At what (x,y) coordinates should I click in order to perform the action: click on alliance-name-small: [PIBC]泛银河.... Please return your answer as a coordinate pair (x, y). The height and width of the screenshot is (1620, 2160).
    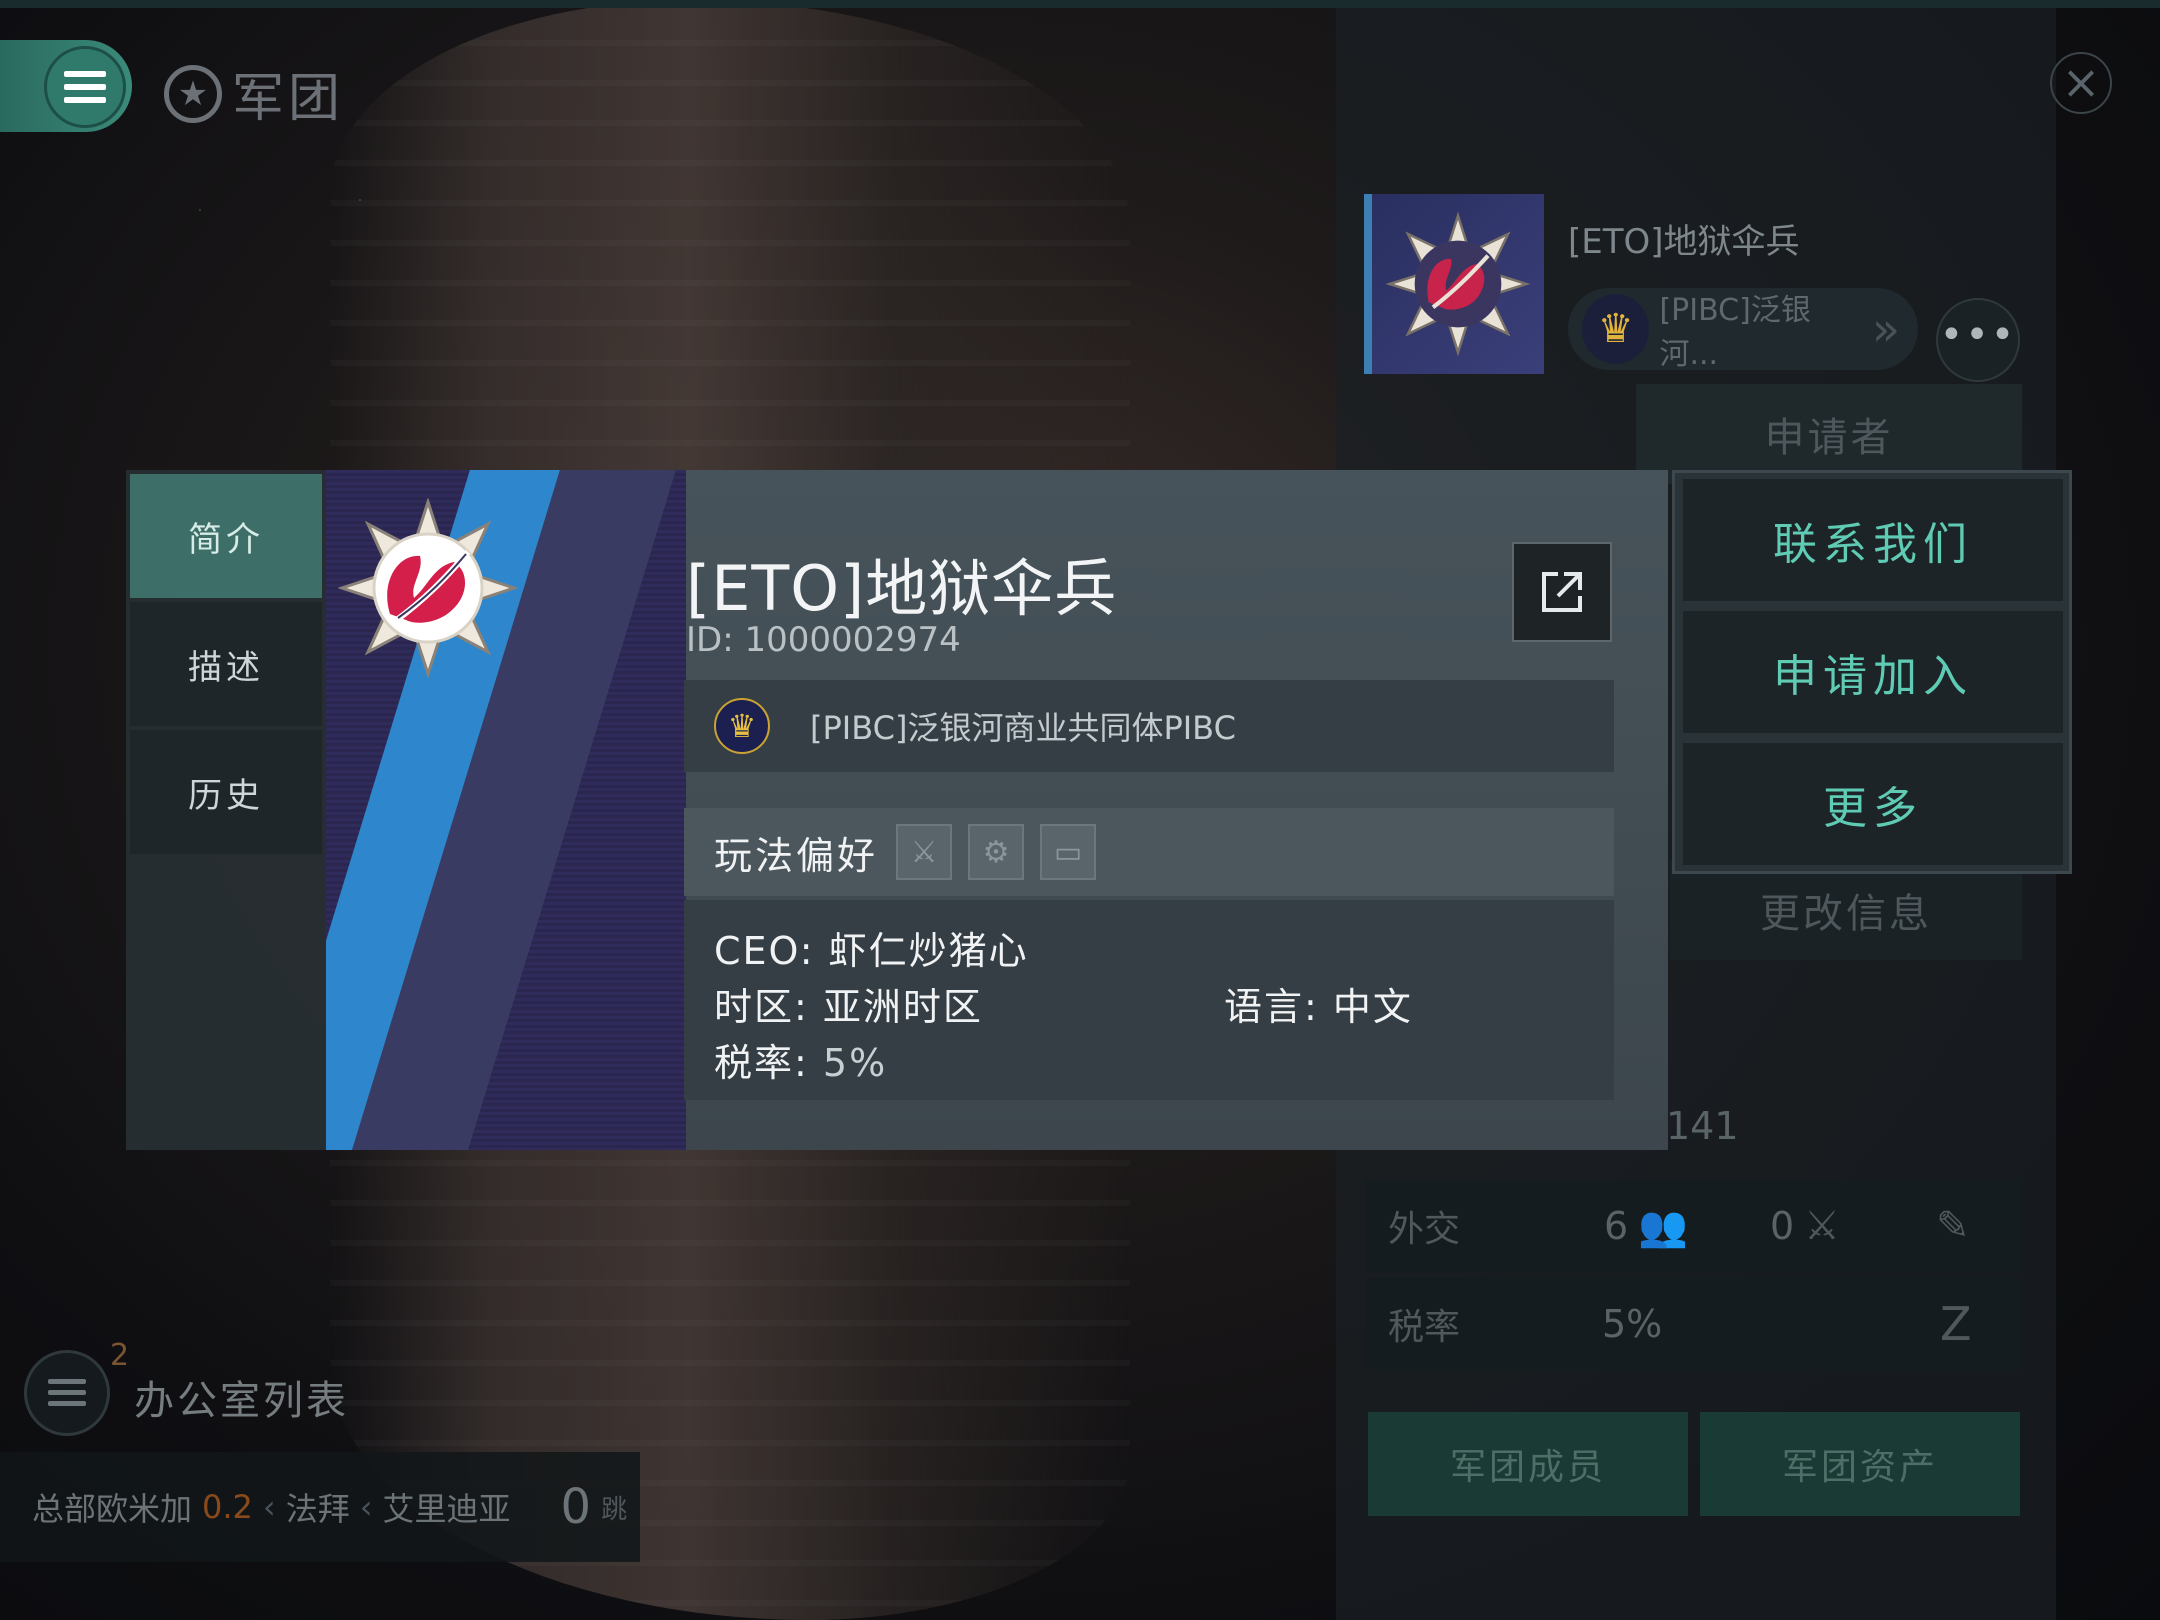
    Looking at the image, I should click on (1735, 332).